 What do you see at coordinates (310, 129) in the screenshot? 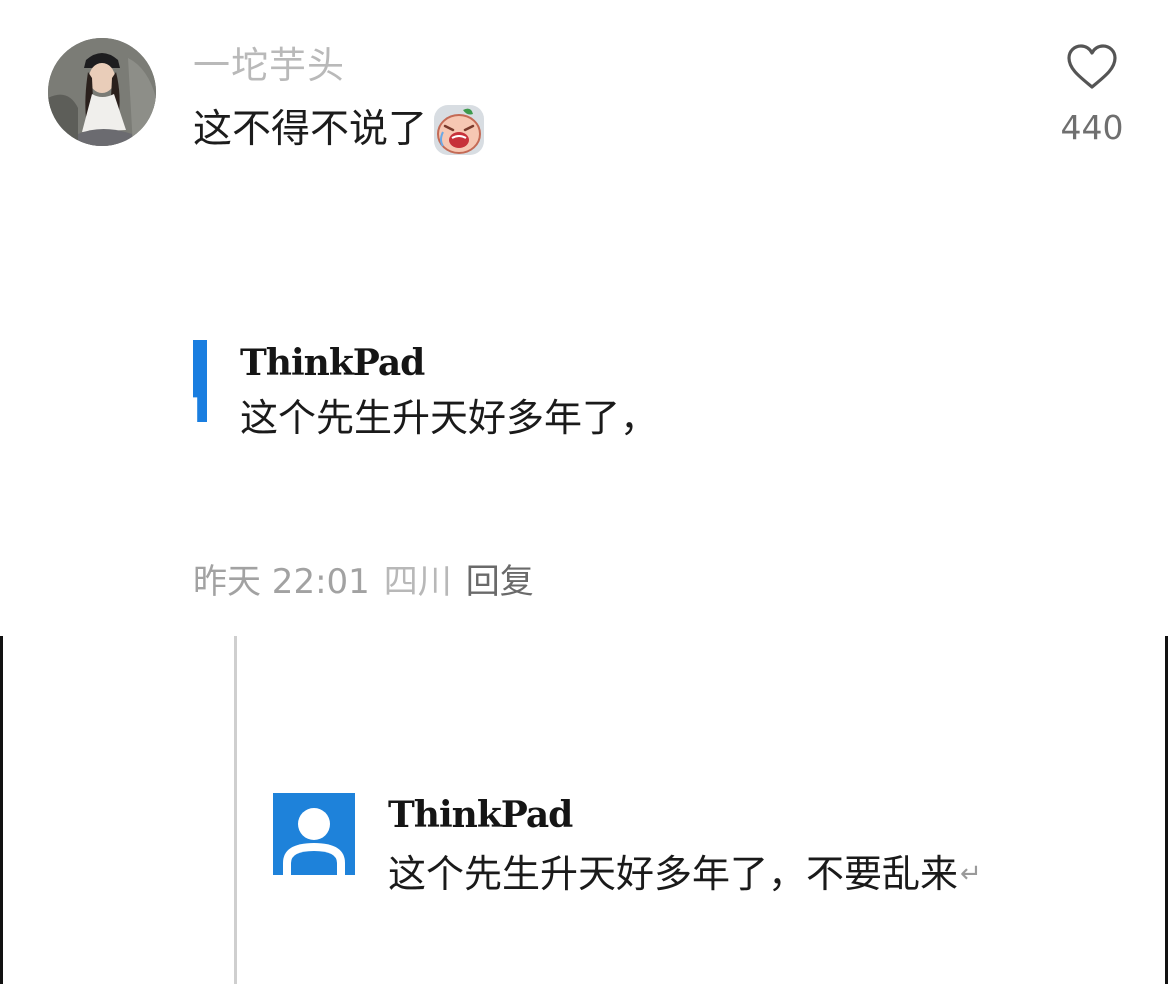
I see `comment-text: 这不得不说了` at bounding box center [310, 129].